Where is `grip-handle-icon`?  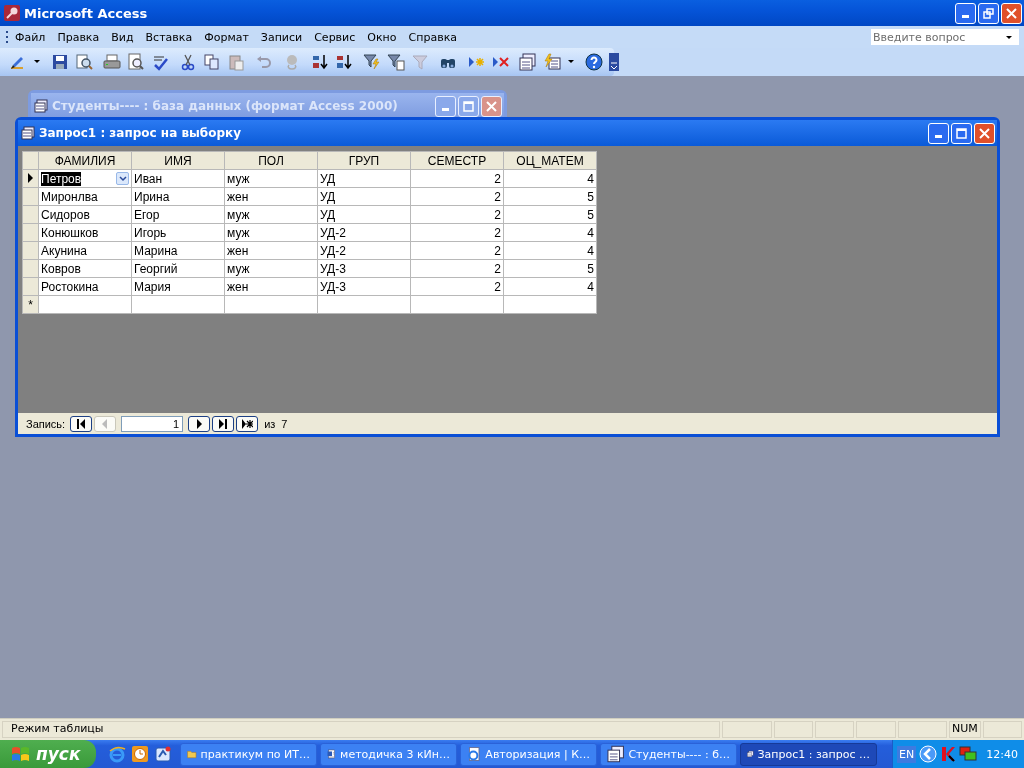 grip-handle-icon is located at coordinates (7, 37).